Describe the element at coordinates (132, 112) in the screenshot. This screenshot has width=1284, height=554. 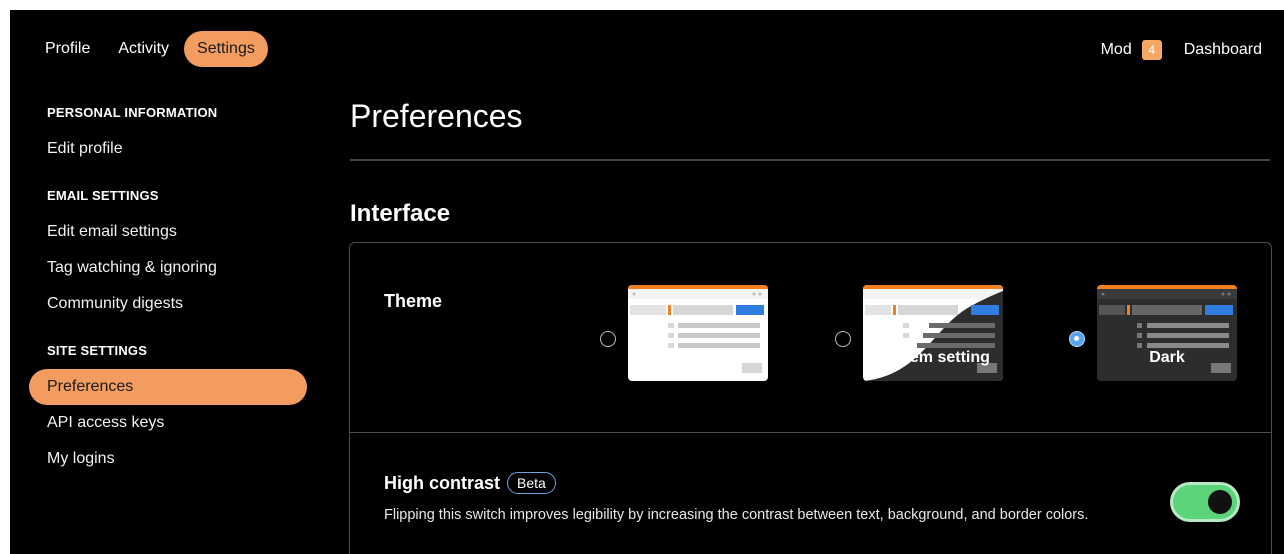
I see `sidebar-section-title: PERSONAL INFORMATION` at that location.